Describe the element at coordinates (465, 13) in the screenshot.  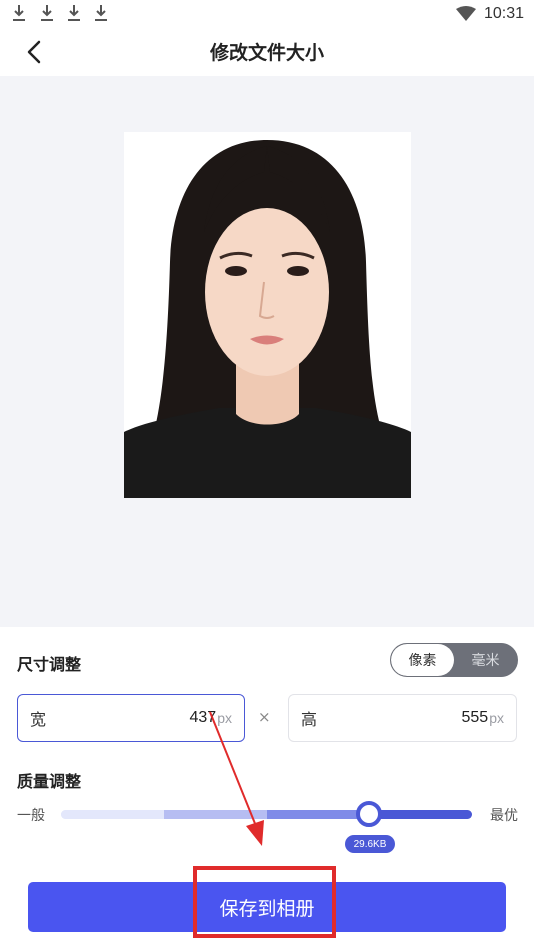
I see `wifi-icon` at that location.